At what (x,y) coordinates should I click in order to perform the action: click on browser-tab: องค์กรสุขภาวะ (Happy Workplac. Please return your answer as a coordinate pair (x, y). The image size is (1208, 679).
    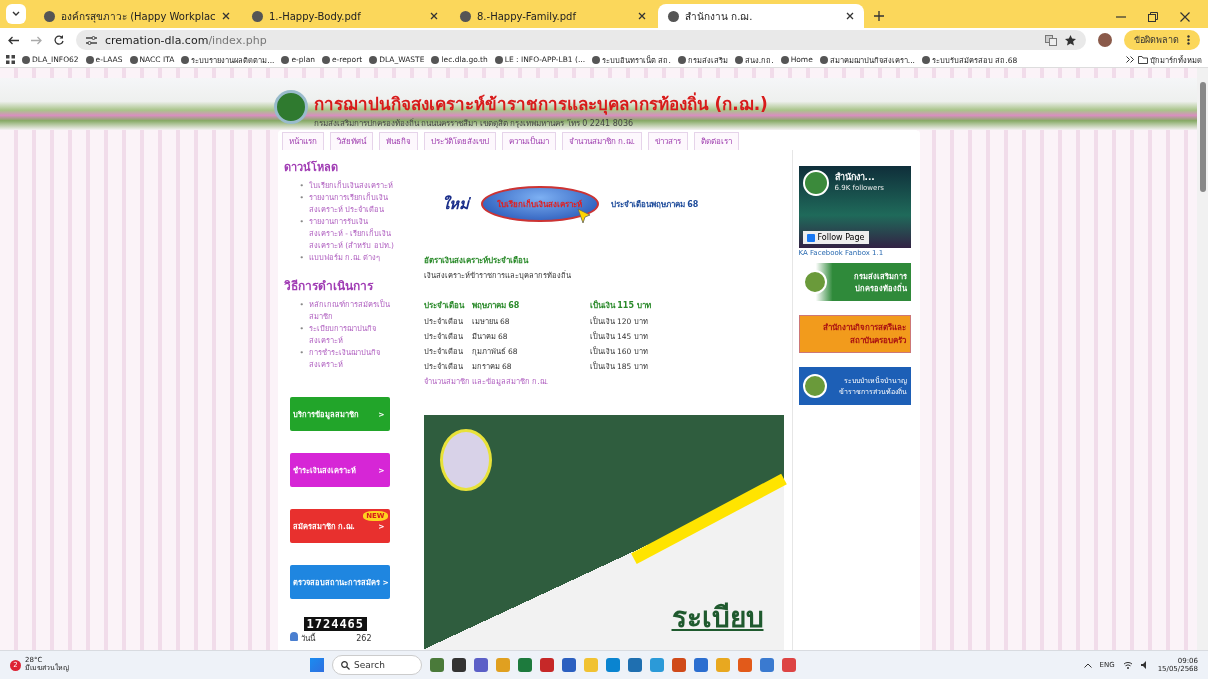
    Looking at the image, I should click on (137, 16).